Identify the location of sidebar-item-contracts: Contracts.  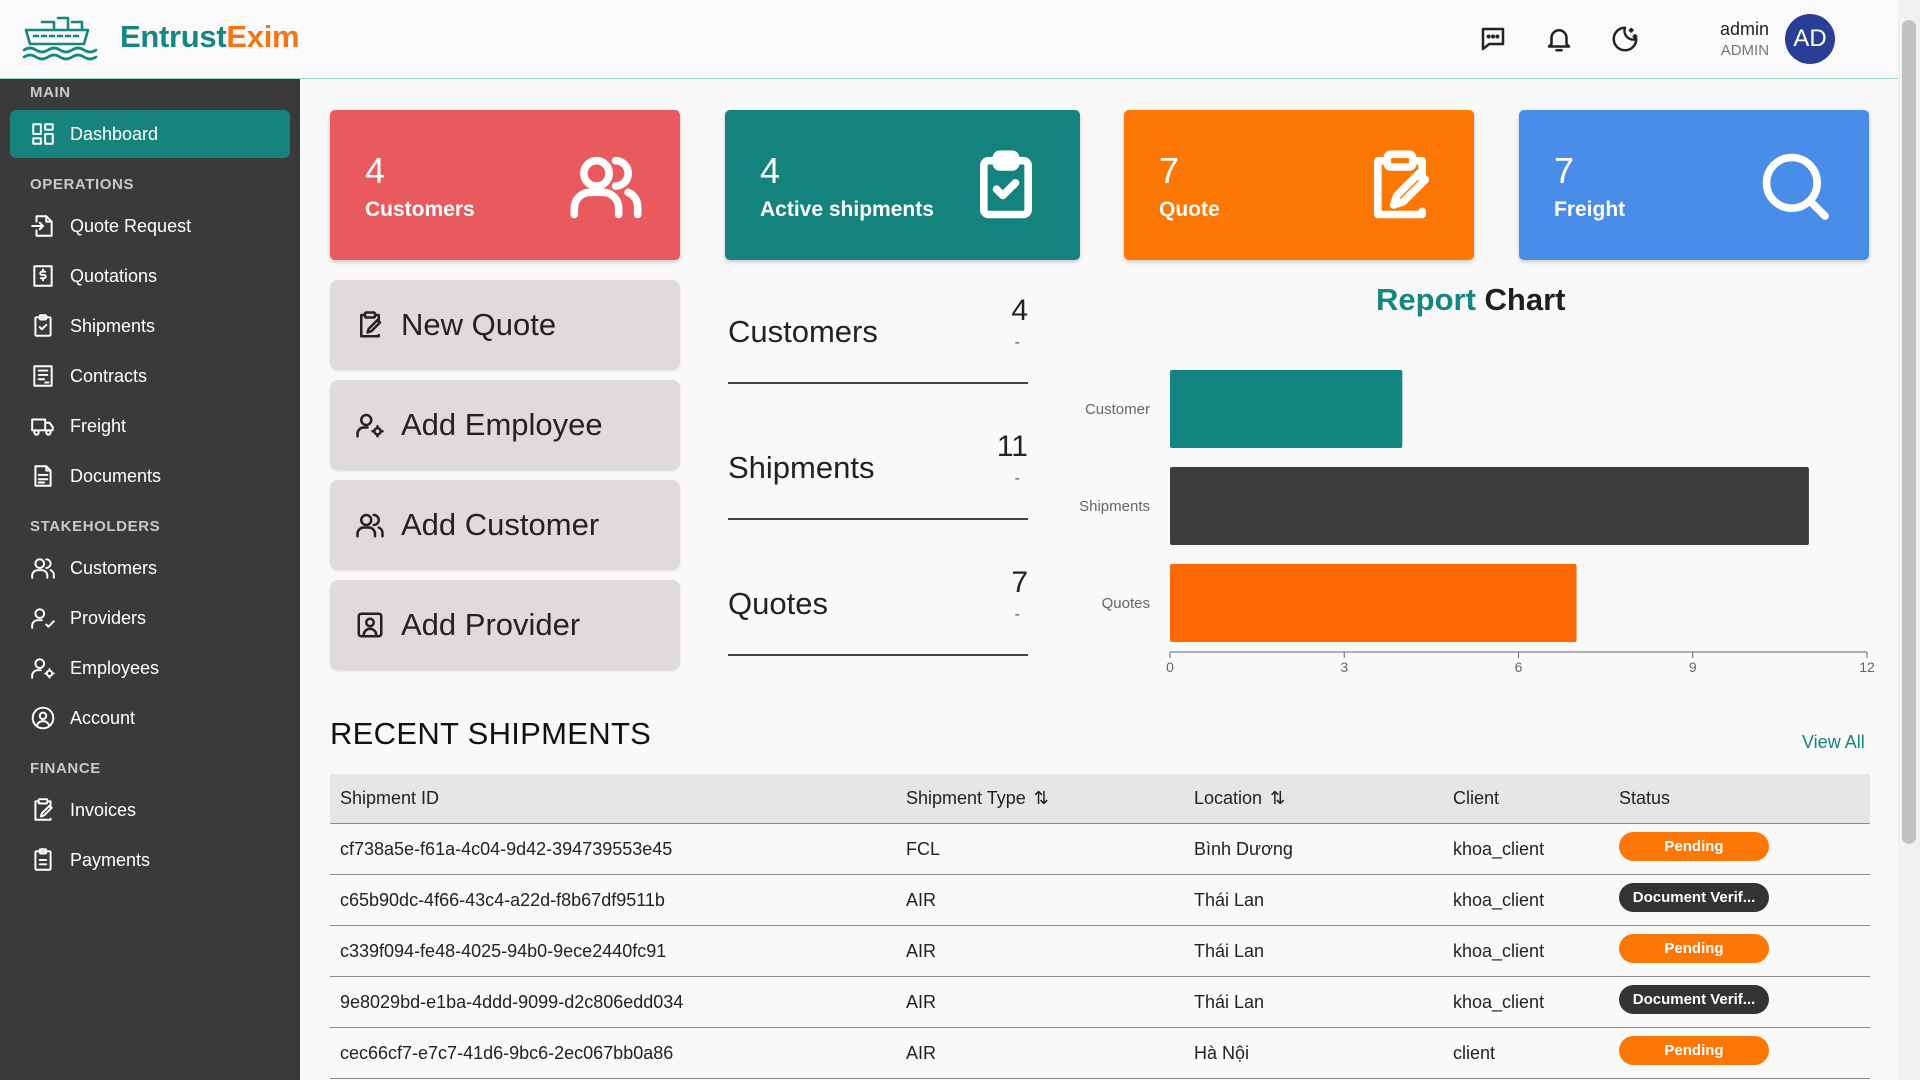
(150, 376).